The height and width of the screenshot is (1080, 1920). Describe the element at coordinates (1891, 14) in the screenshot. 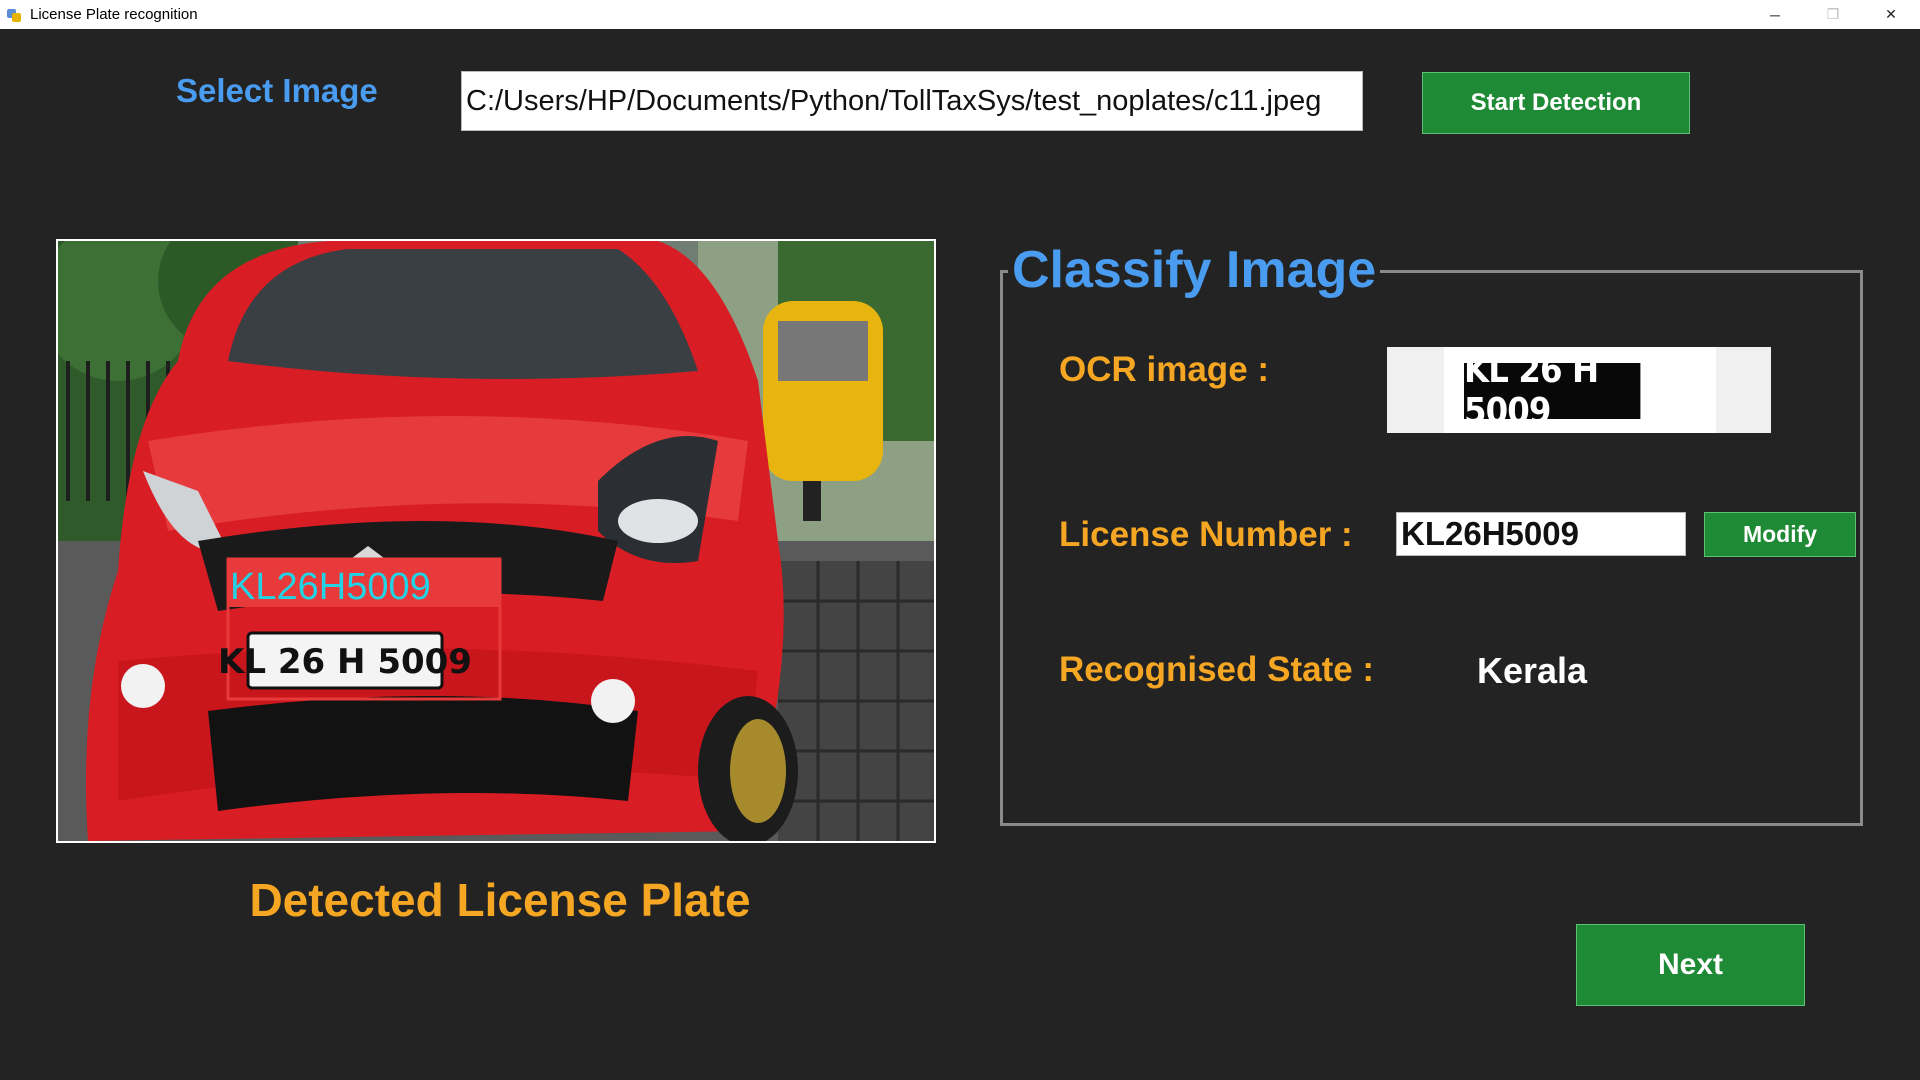

I see `close-button: ✕` at that location.